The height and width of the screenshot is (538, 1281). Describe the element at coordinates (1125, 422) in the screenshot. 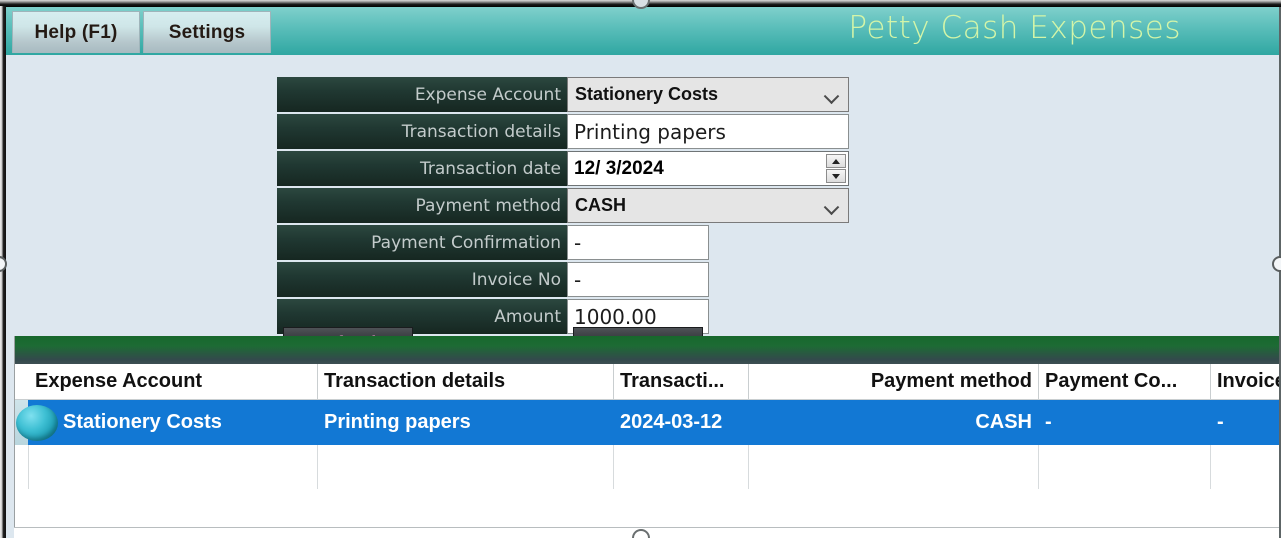

I see `cell-payment-confirmation: -` at that location.